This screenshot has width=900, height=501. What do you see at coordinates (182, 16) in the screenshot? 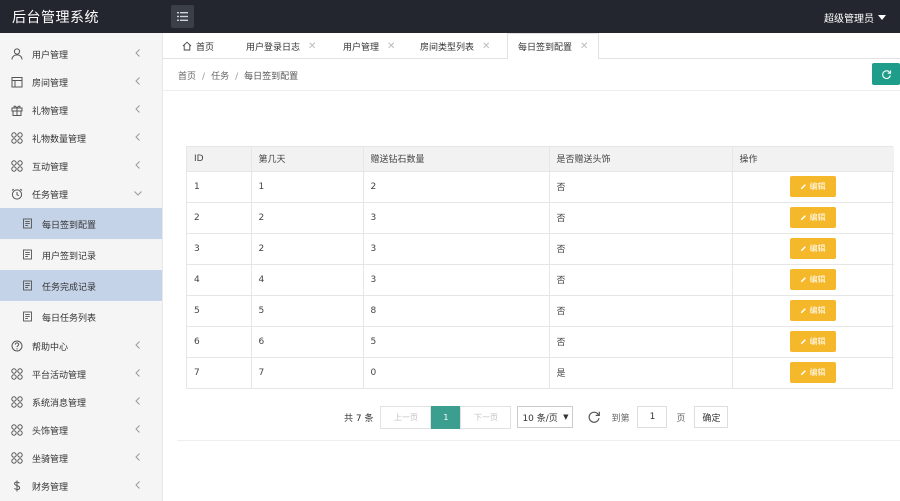
I see `menu-toggle-button` at bounding box center [182, 16].